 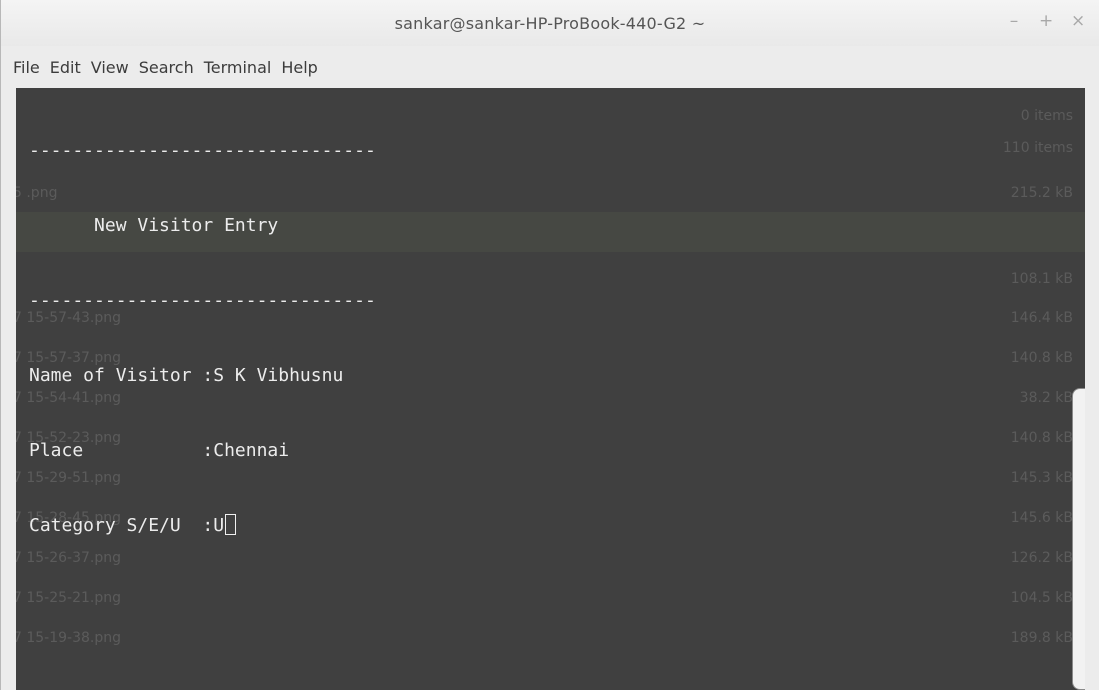 I want to click on place-line: Place :Chennai, so click(x=159, y=450).